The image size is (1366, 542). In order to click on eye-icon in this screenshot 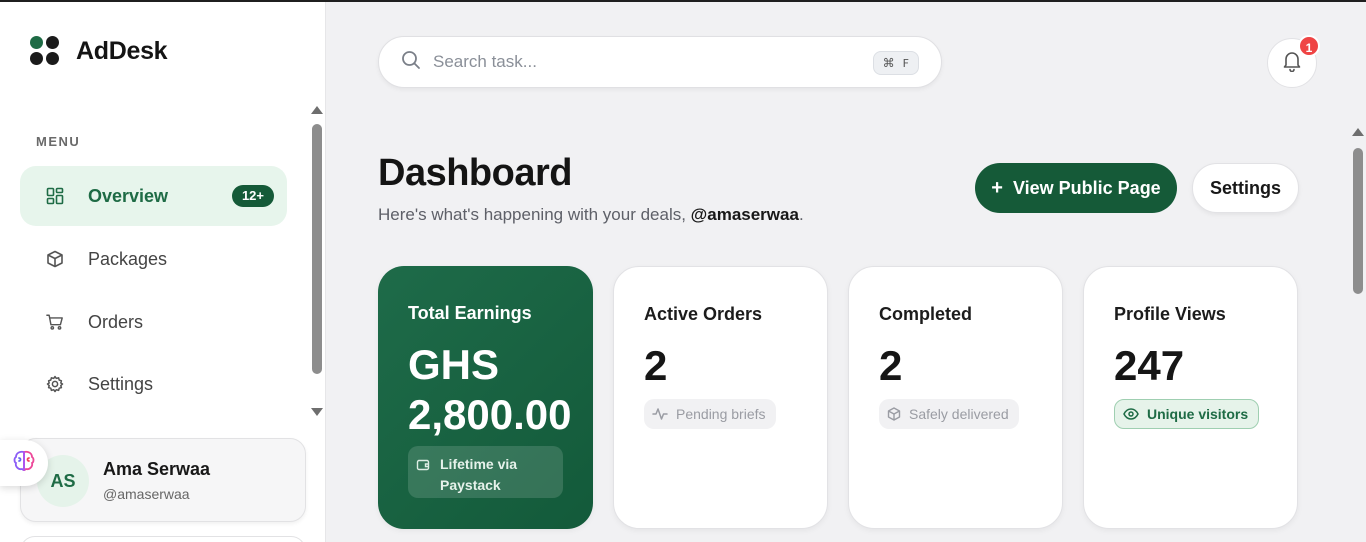, I will do `click(1131, 414)`.